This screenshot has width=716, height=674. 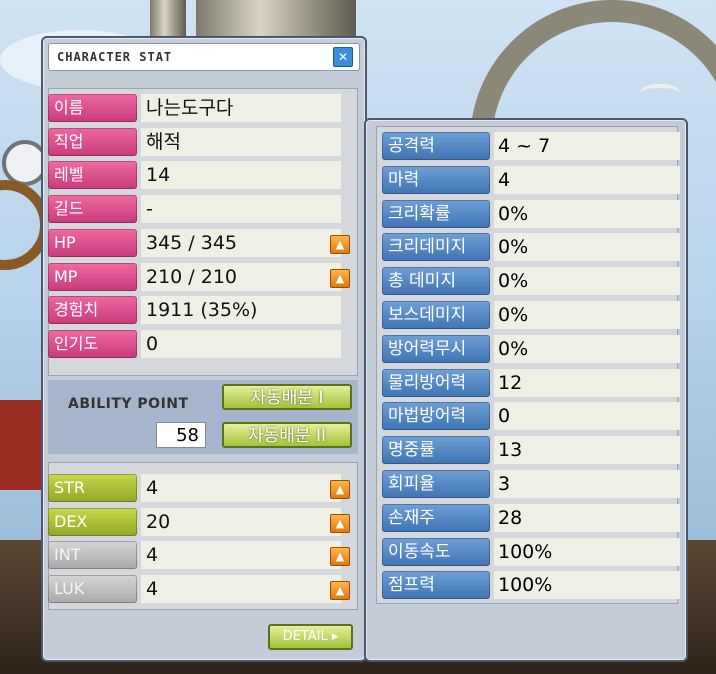 I want to click on ability-point-label: ABILITY POINT, so click(x=128, y=404).